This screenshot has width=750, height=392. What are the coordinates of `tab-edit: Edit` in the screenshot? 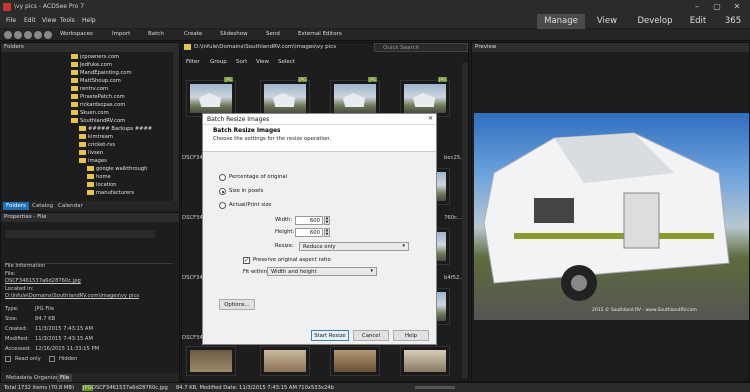 It's located at (698, 21).